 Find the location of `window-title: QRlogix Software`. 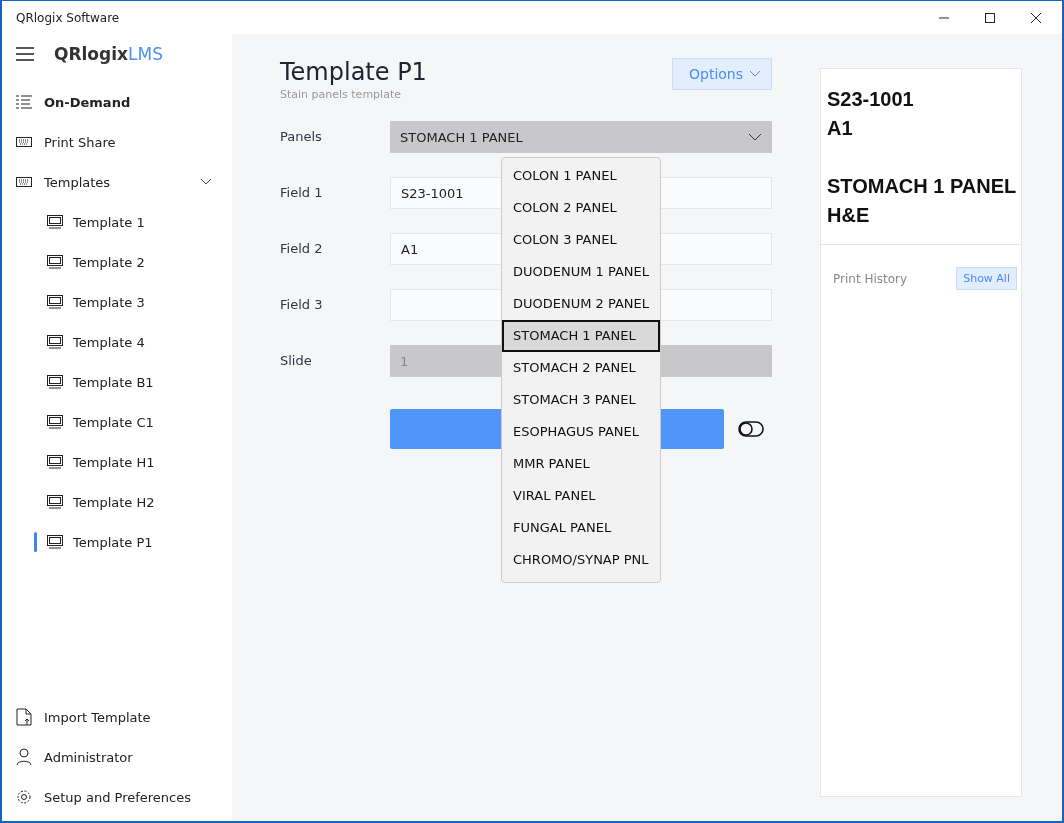

window-title: QRlogix Software is located at coordinates (68, 17).